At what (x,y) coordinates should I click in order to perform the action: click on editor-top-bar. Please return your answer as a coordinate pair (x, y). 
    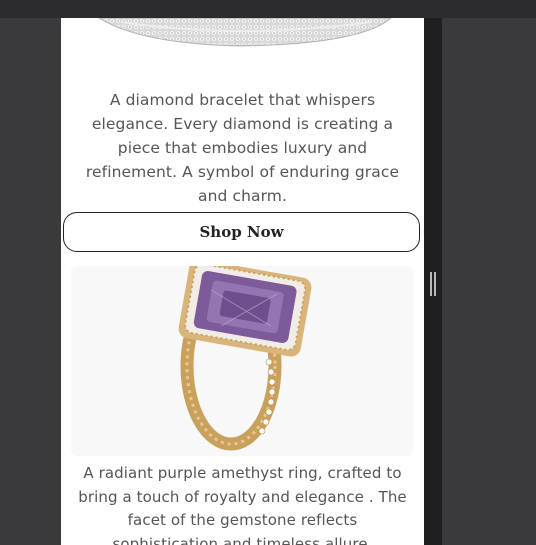
    Looking at the image, I should click on (268, 9).